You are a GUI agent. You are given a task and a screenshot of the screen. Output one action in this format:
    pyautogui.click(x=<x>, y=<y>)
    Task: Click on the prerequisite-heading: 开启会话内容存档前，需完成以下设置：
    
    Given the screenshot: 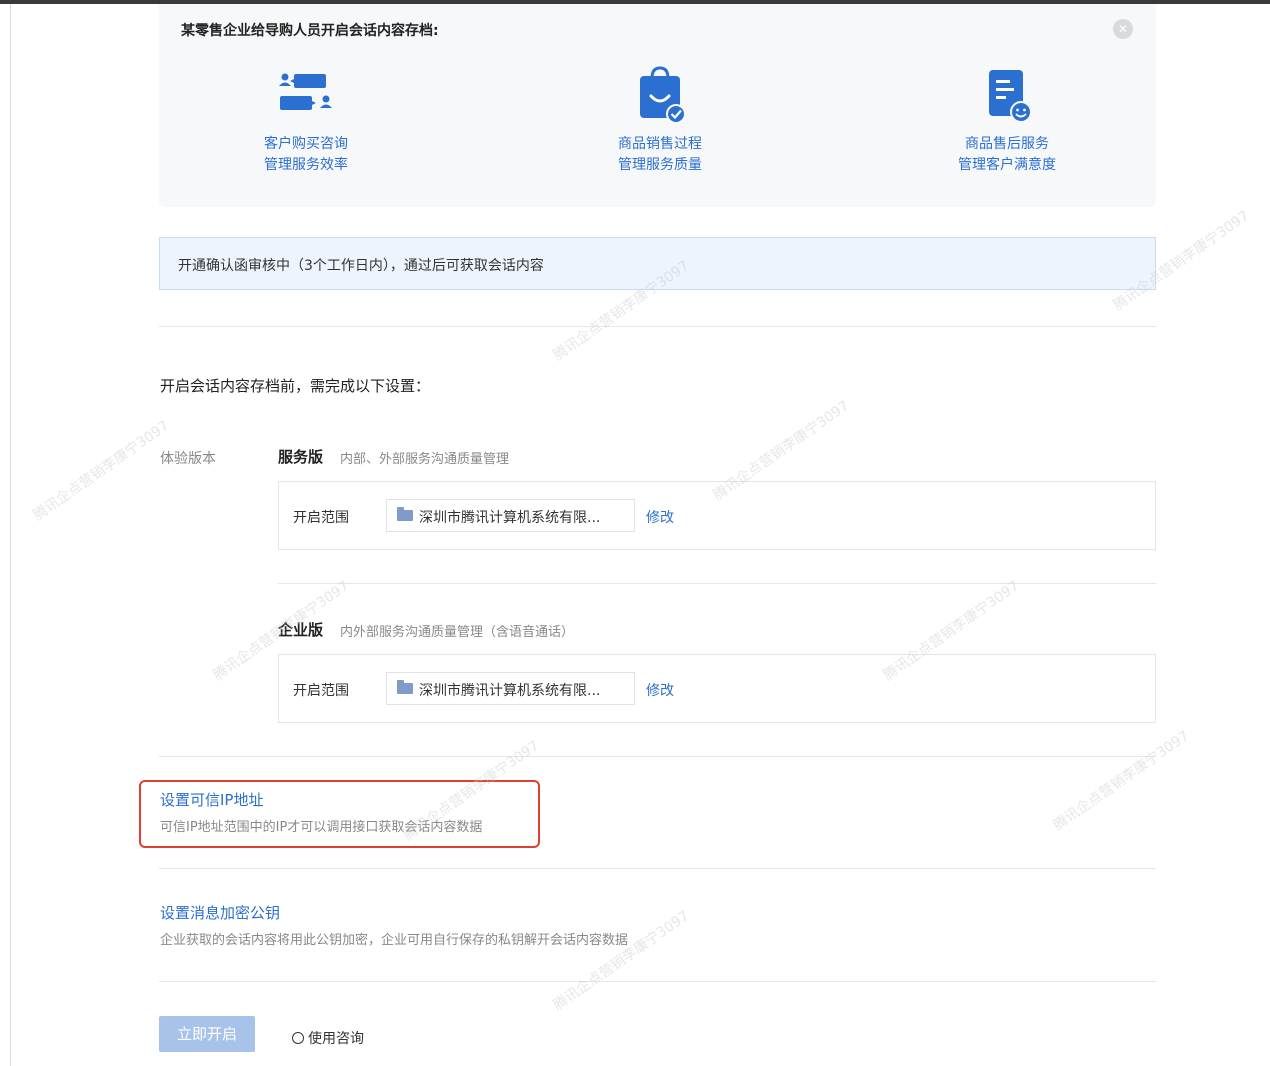 What is the action you would take?
    pyautogui.click(x=295, y=386)
    